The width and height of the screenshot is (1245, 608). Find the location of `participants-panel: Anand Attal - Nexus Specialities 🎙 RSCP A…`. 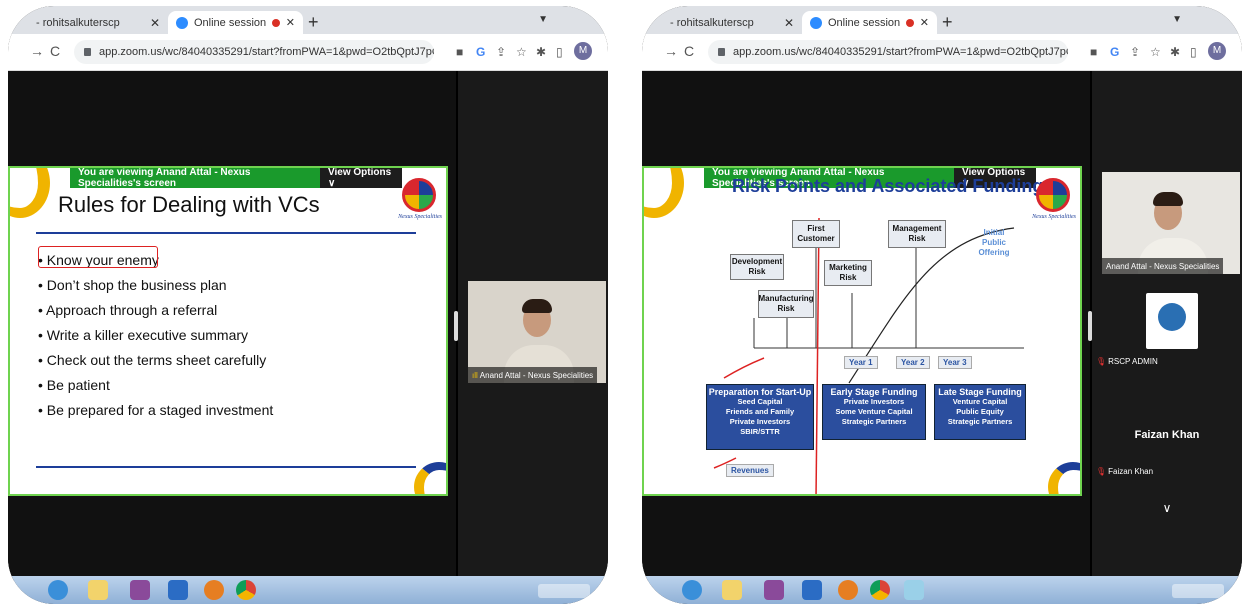

participants-panel: Anand Attal - Nexus Specialities 🎙 RSCP A… is located at coordinates (1165, 326).